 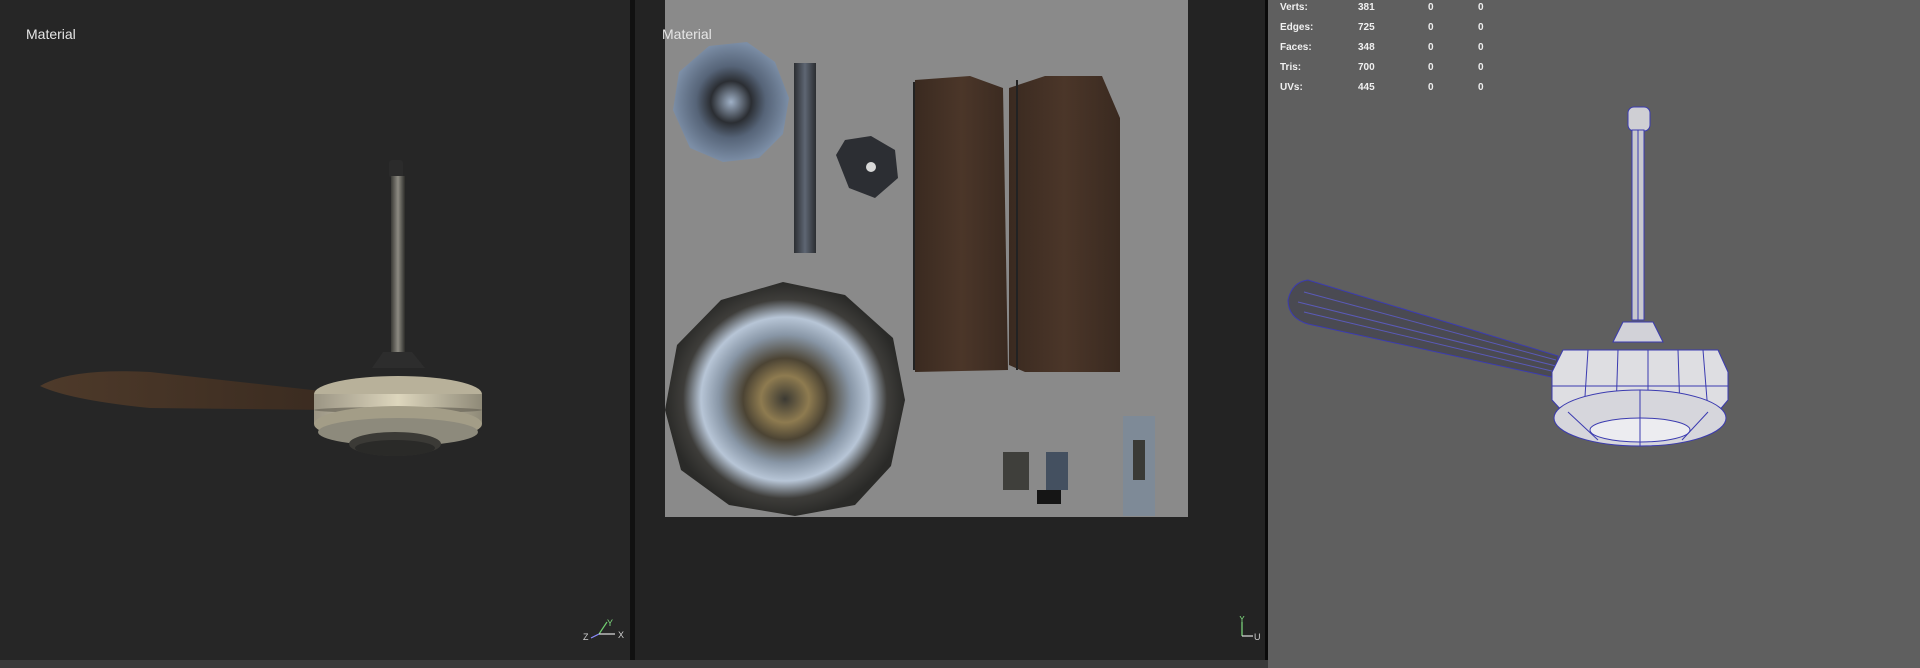 What do you see at coordinates (1250, 629) in the screenshot?
I see `uv-axis-icon: Y U` at bounding box center [1250, 629].